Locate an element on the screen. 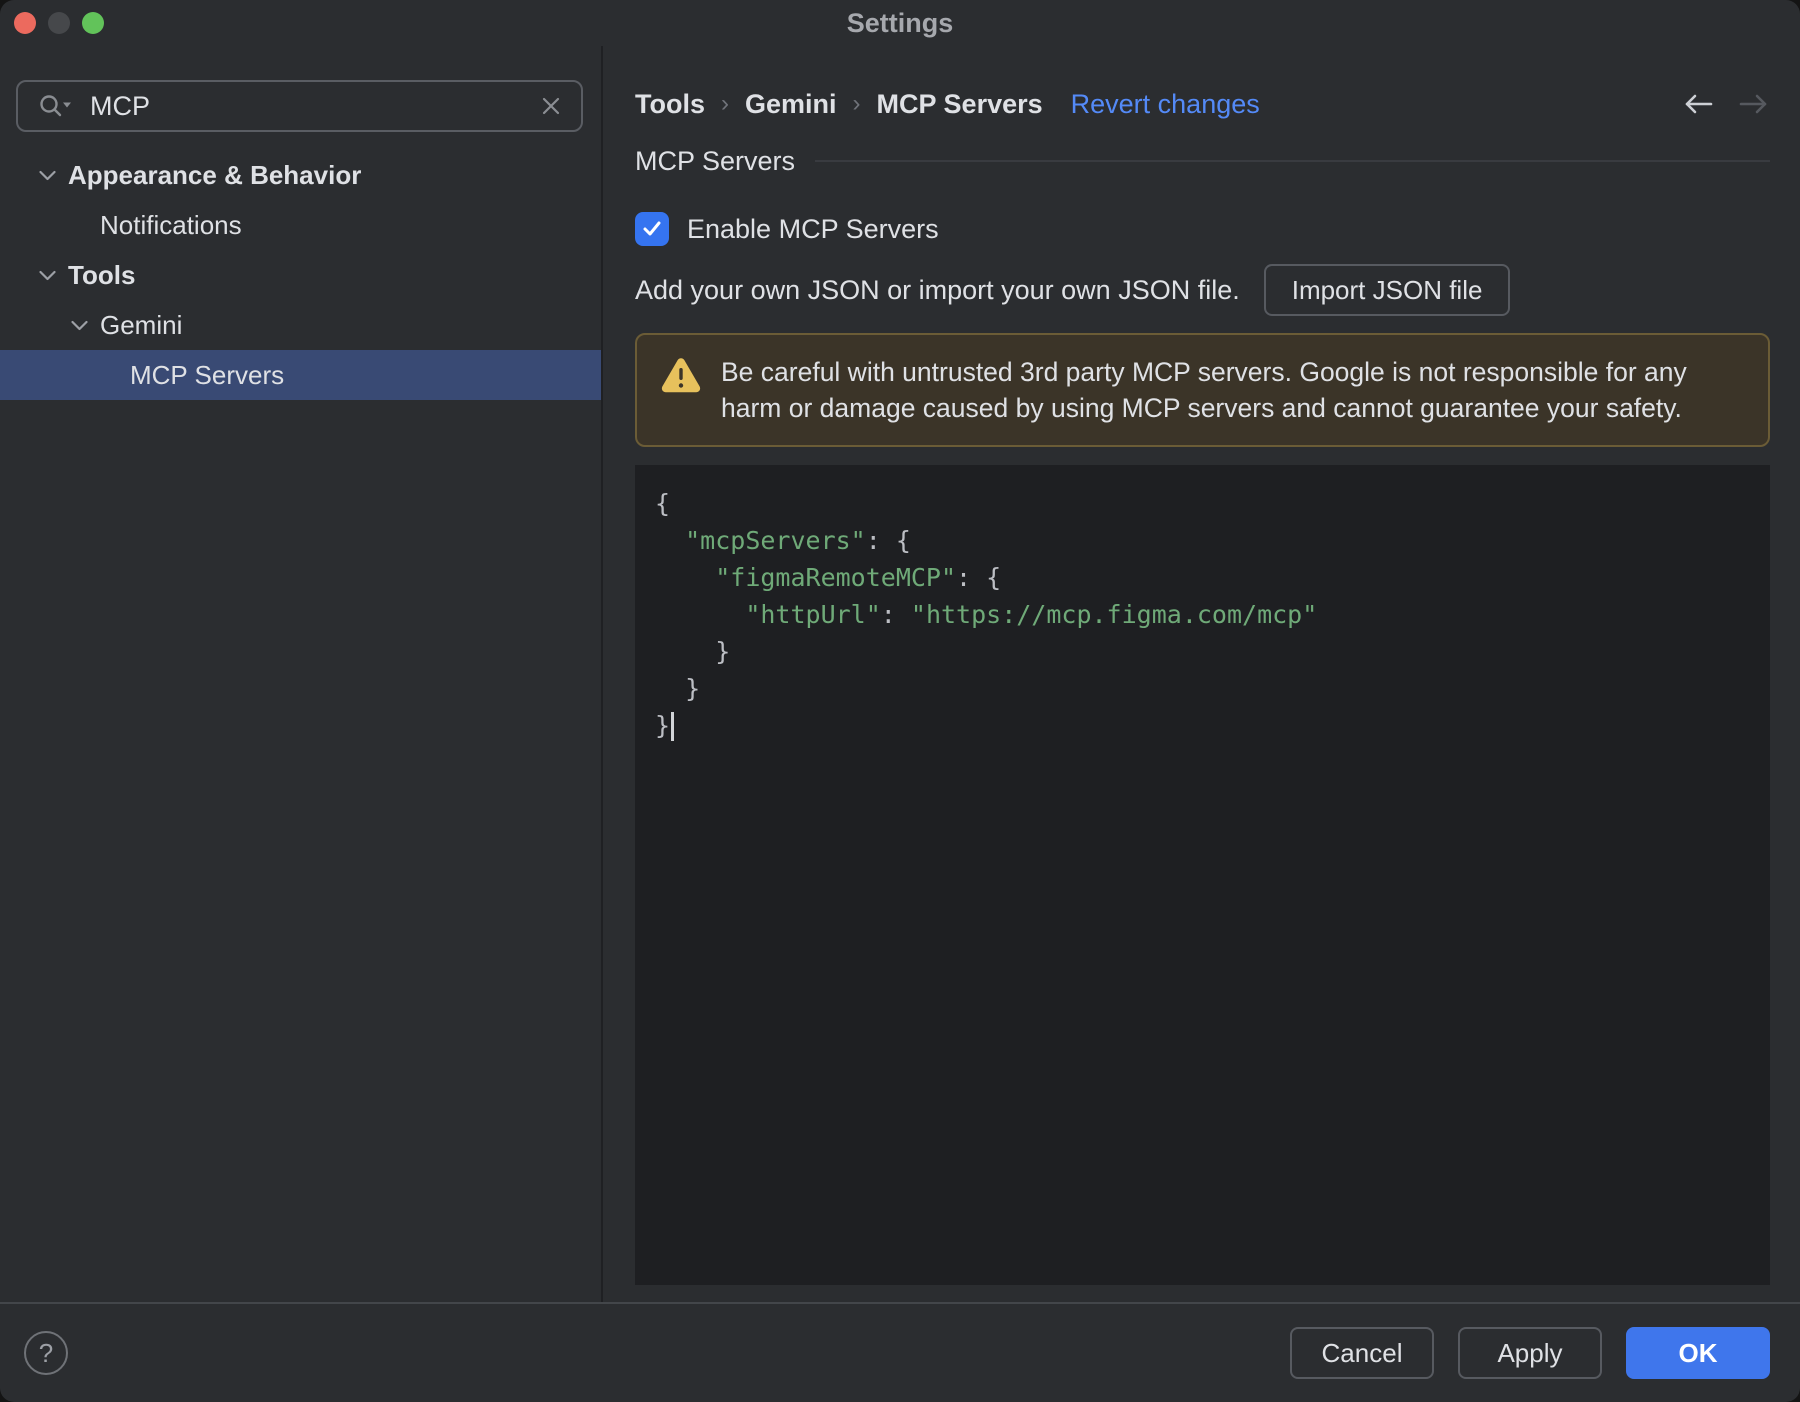  title-bar: Settings is located at coordinates (900, 23).